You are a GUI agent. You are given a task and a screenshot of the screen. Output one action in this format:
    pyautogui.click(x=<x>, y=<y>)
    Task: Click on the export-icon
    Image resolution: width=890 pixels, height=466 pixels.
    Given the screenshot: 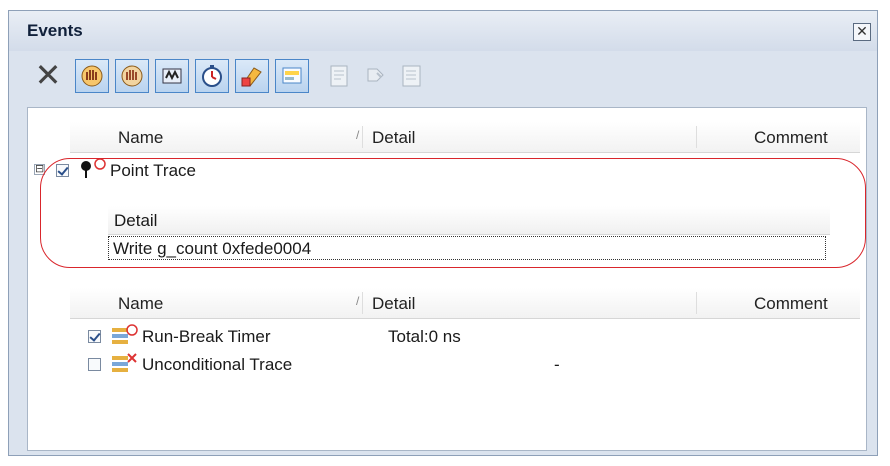 What is the action you would take?
    pyautogui.click(x=339, y=76)
    